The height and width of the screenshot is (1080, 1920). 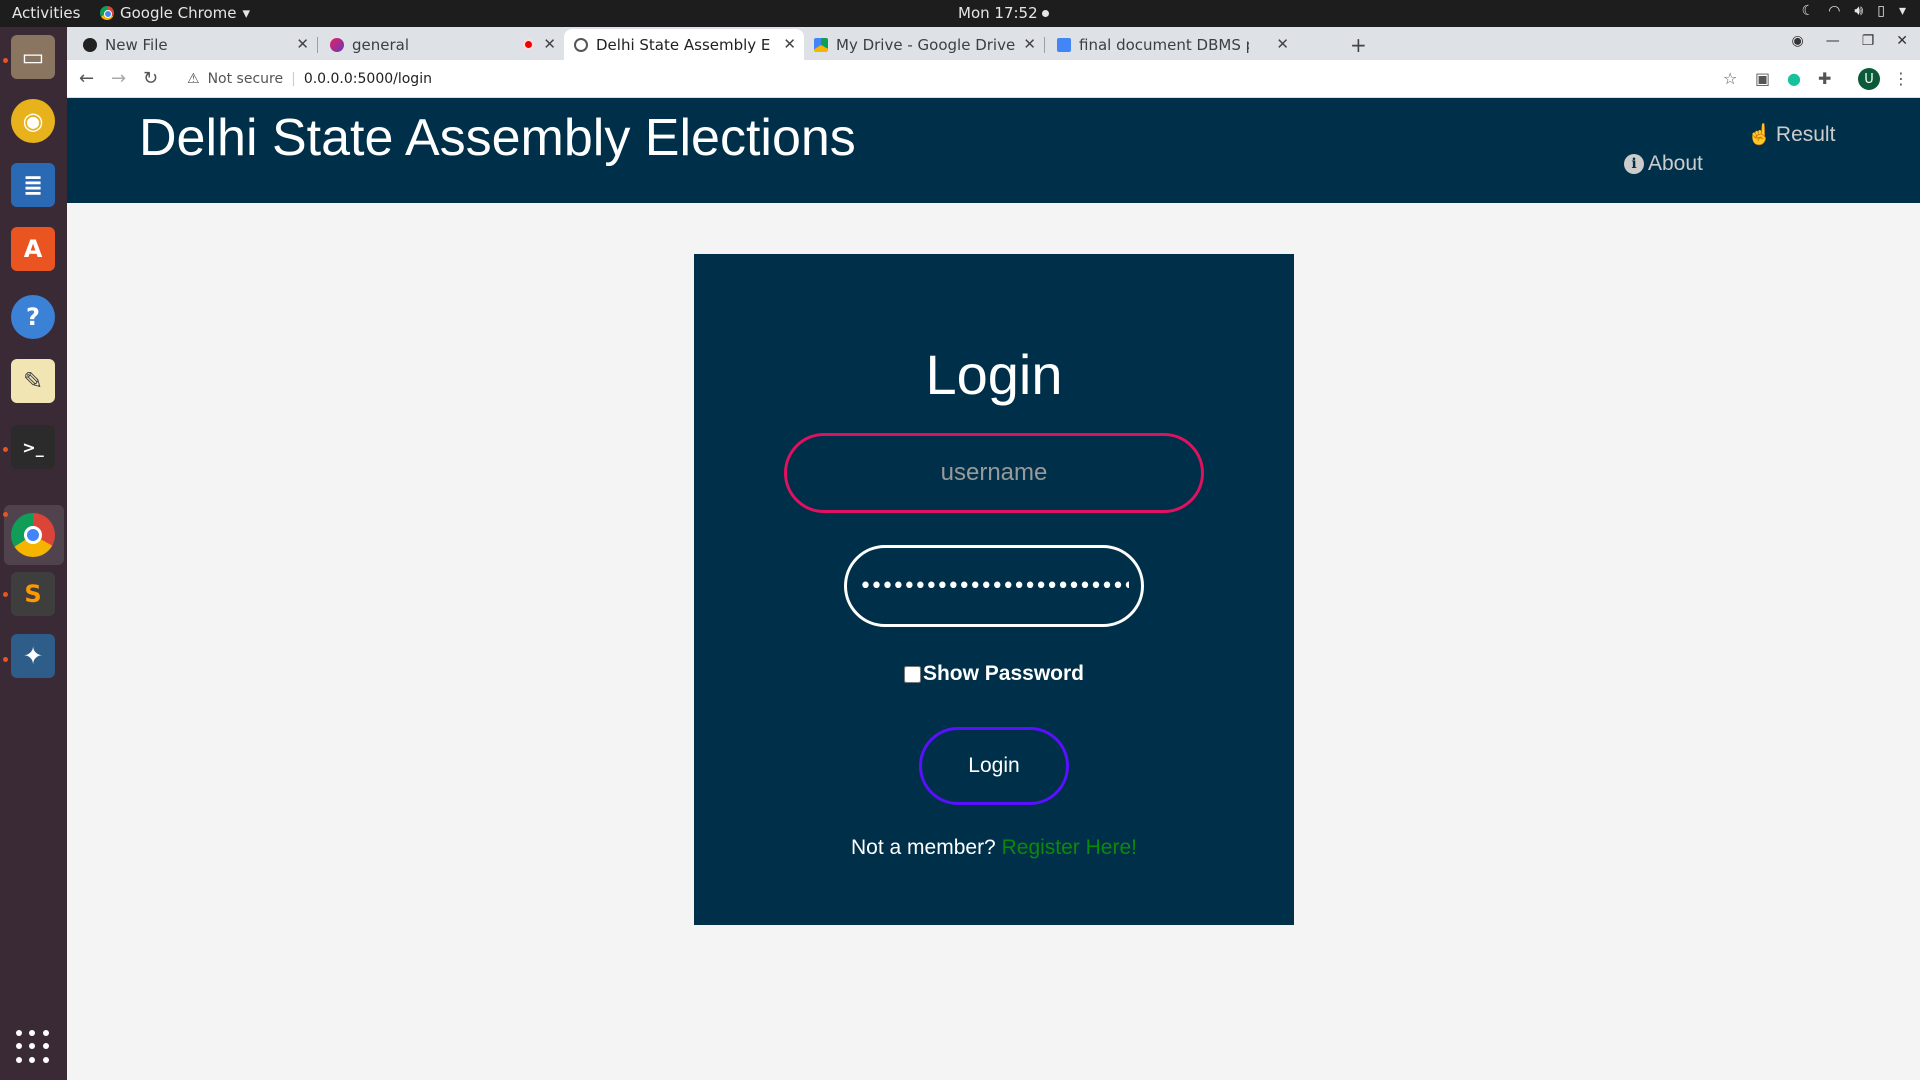 What do you see at coordinates (994, 586) in the screenshot?
I see `password-input` at bounding box center [994, 586].